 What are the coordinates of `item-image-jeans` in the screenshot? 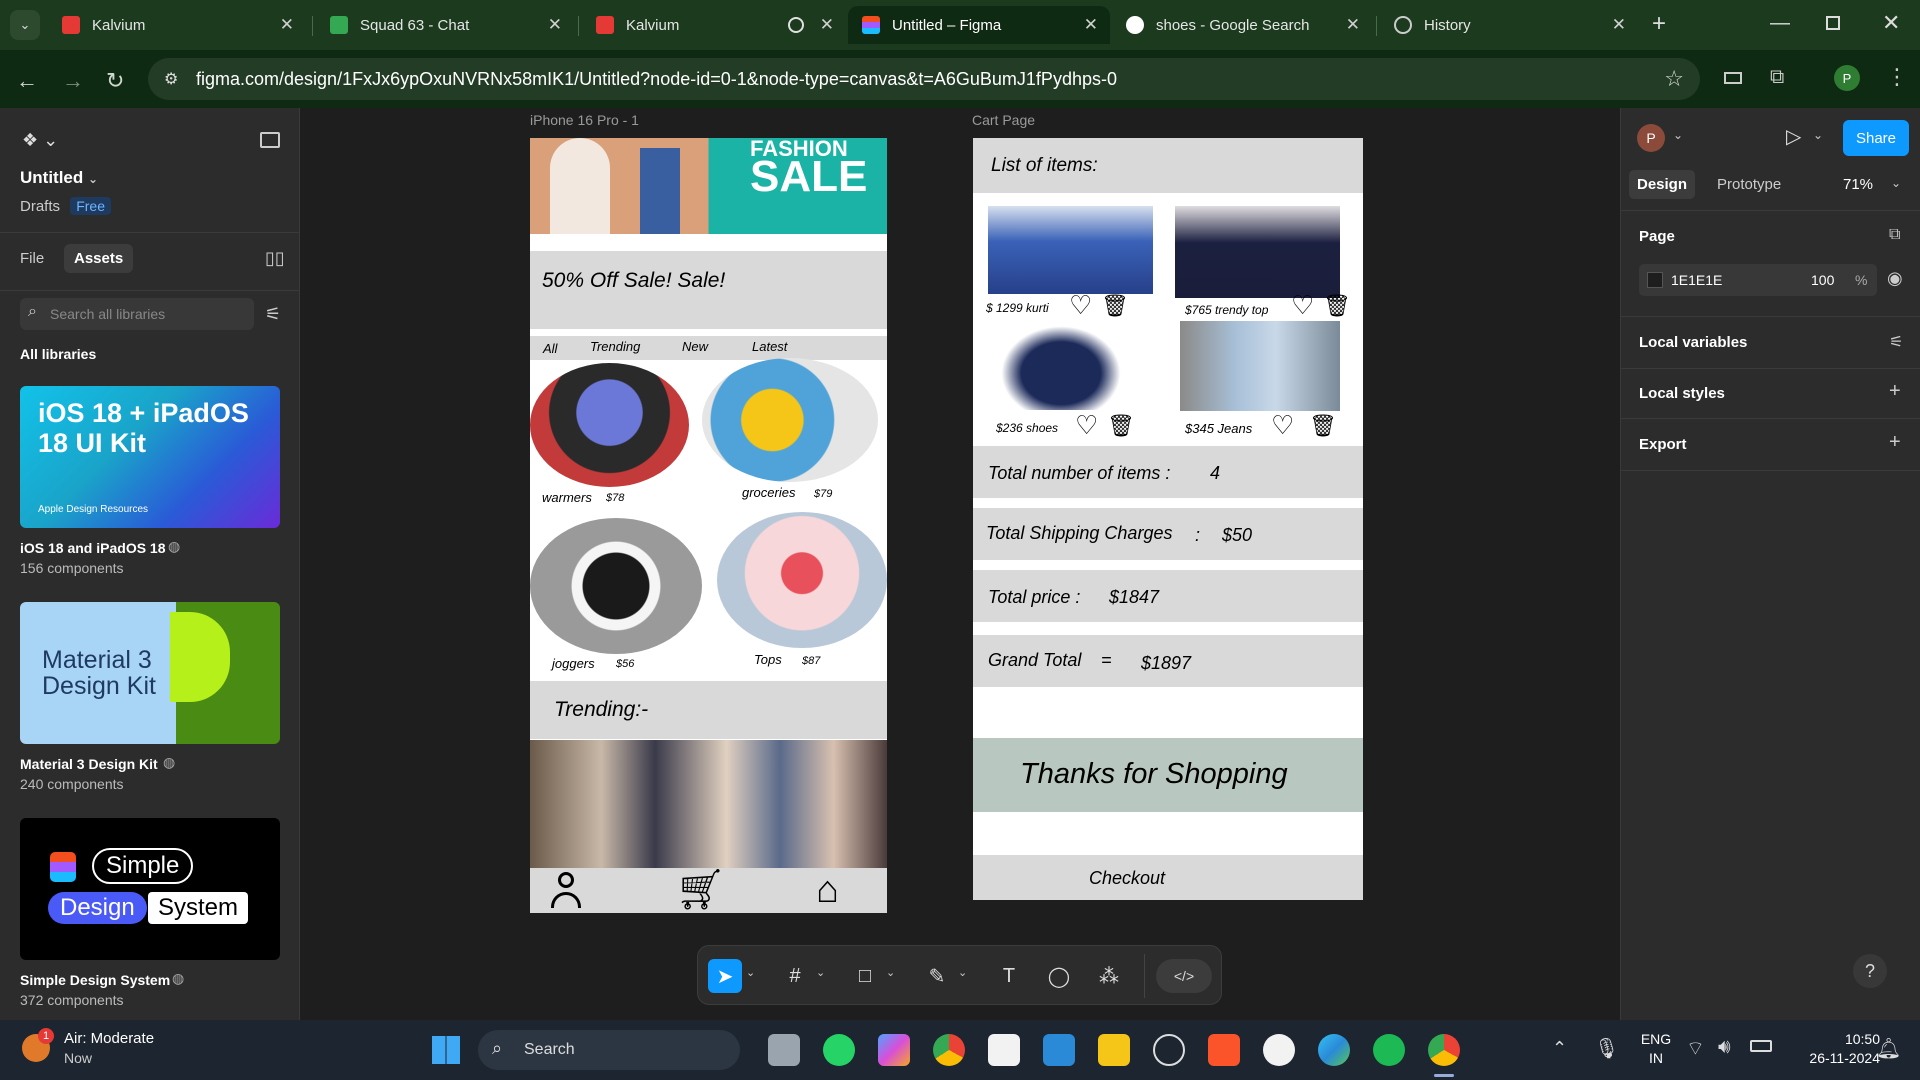 It's located at (1260, 366).